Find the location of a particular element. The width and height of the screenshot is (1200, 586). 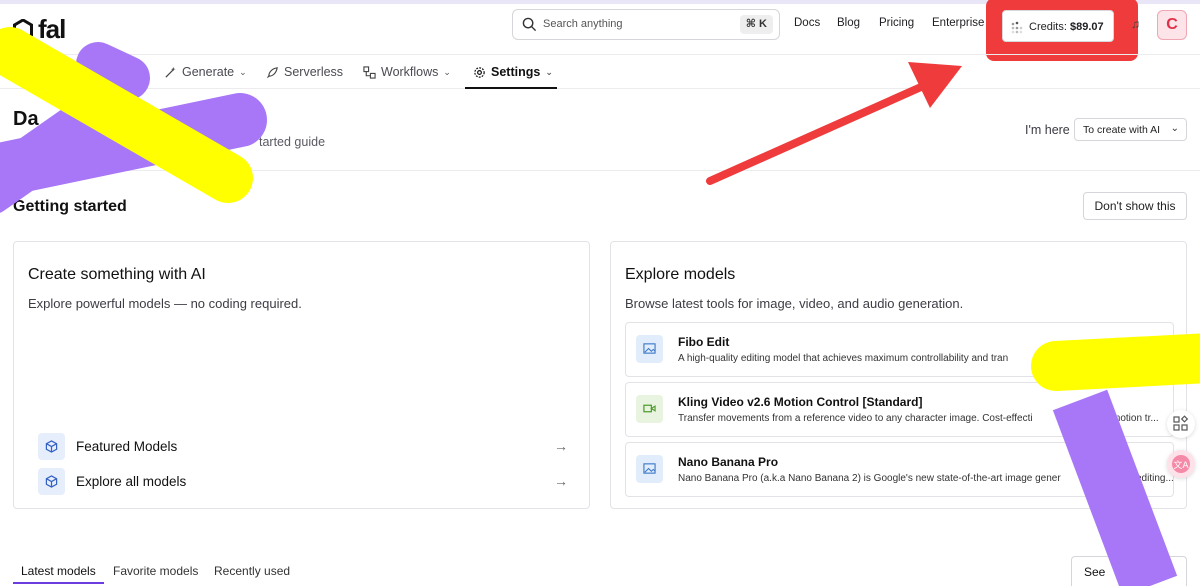

translate-float-button: 文A is located at coordinates (1181, 464).